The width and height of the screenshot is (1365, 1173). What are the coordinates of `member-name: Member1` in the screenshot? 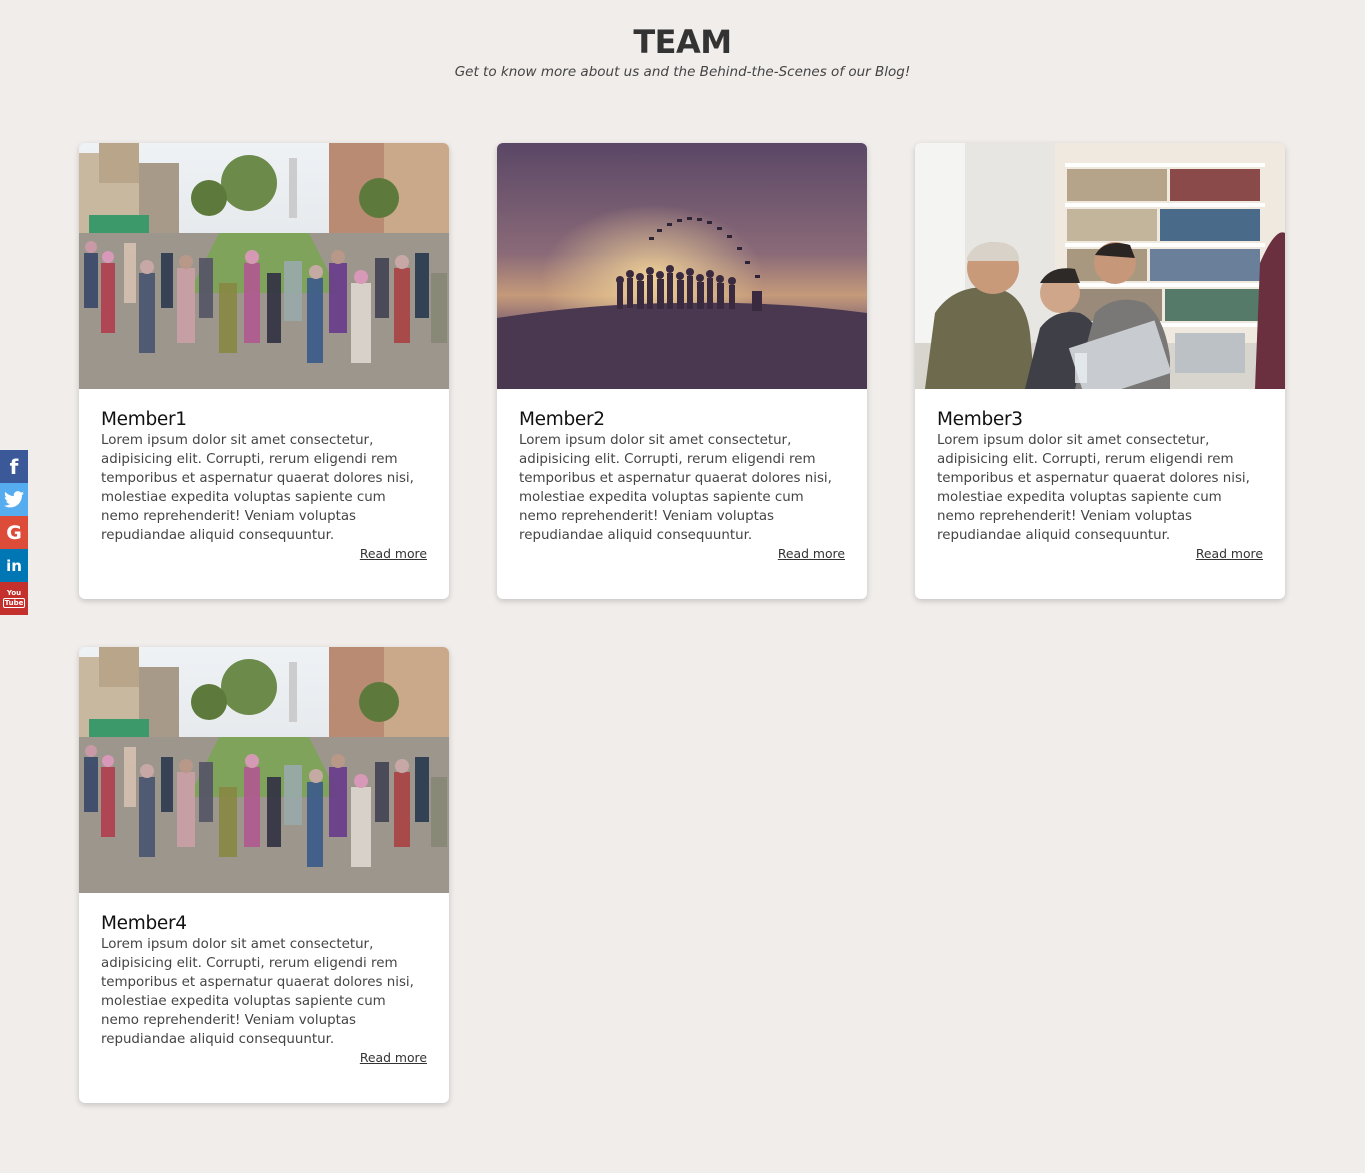 It's located at (144, 419).